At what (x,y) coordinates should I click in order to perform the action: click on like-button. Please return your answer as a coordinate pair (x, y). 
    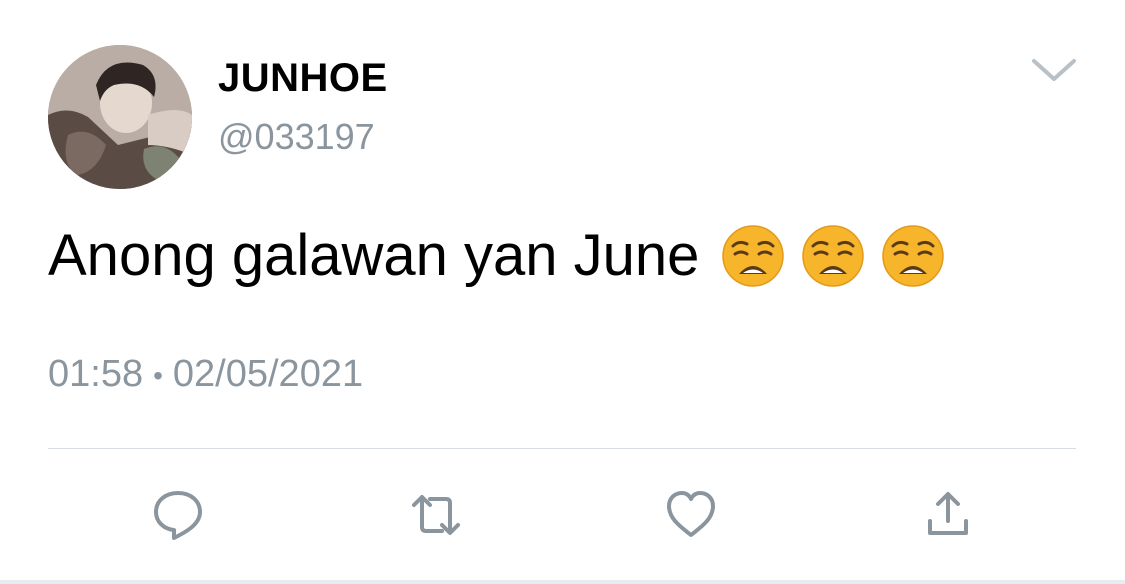
    Looking at the image, I should click on (691, 515).